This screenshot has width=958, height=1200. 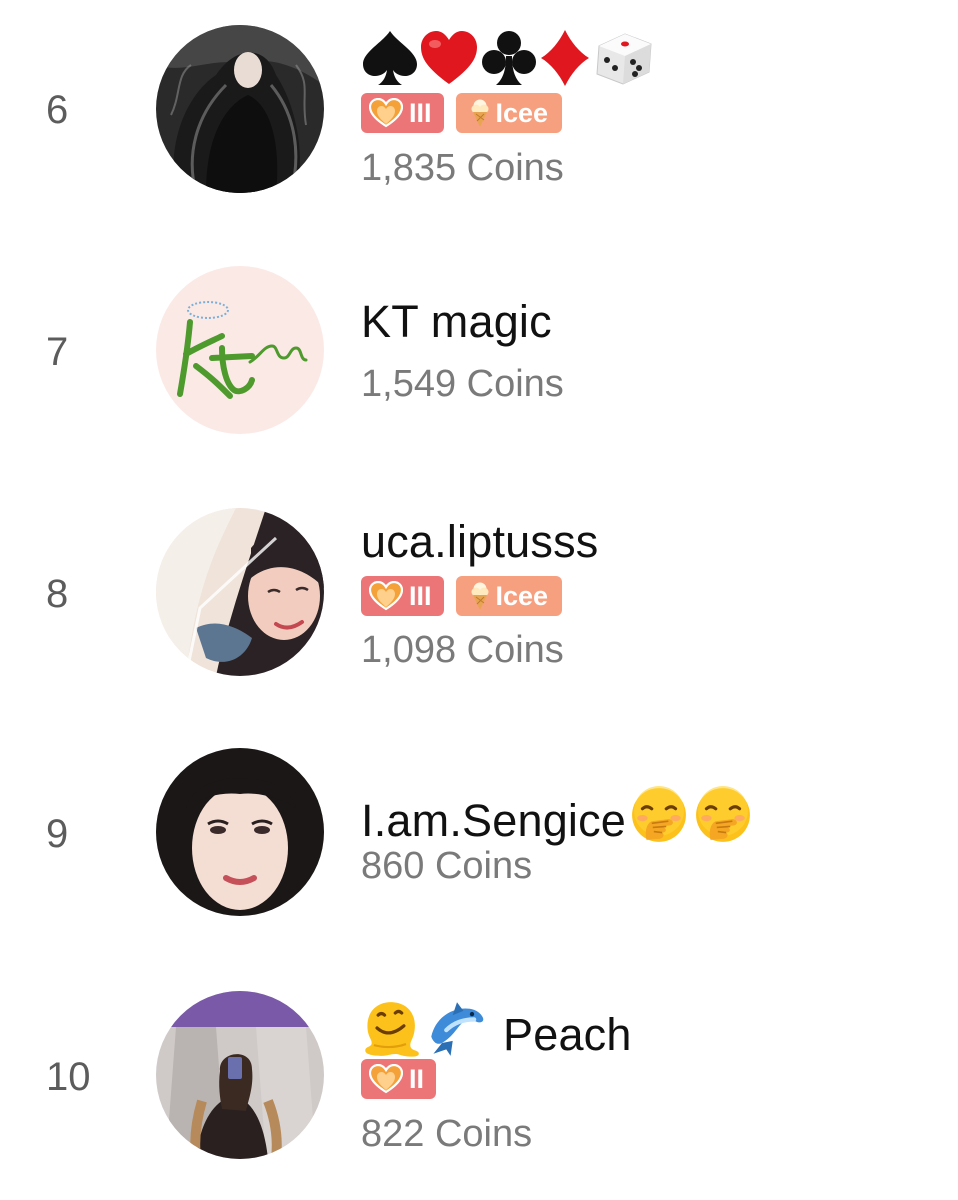 What do you see at coordinates (624, 59) in the screenshot?
I see `die-icon` at bounding box center [624, 59].